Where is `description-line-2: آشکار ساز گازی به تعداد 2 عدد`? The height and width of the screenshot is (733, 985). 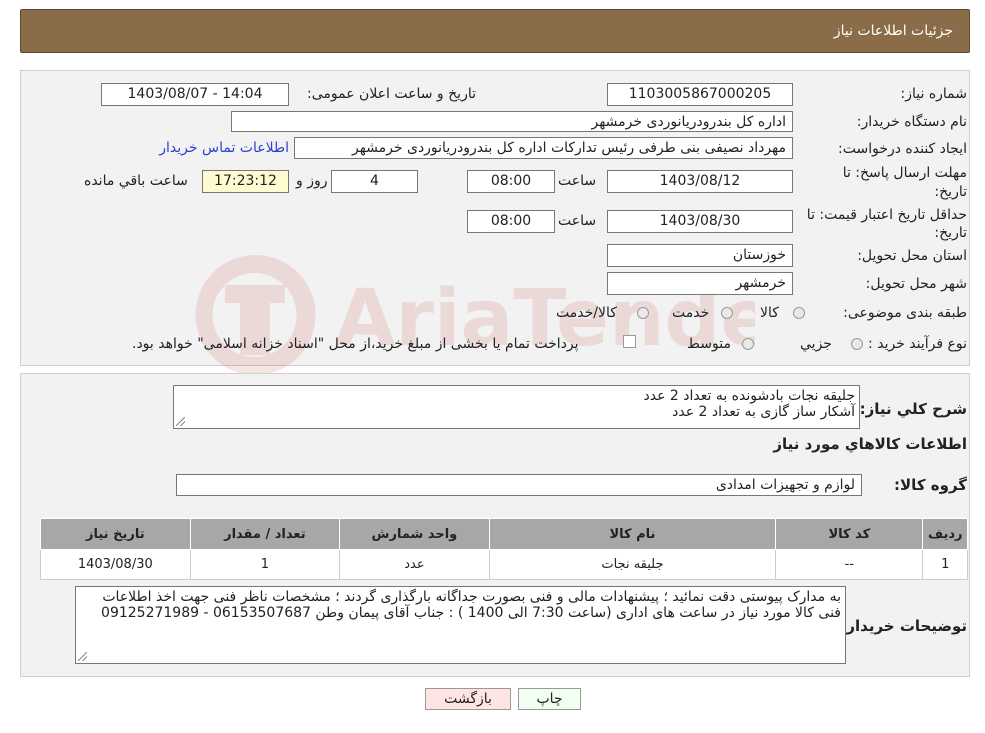 description-line-2: آشکار ساز گازی به تعداد 2 عدد is located at coordinates (763, 412).